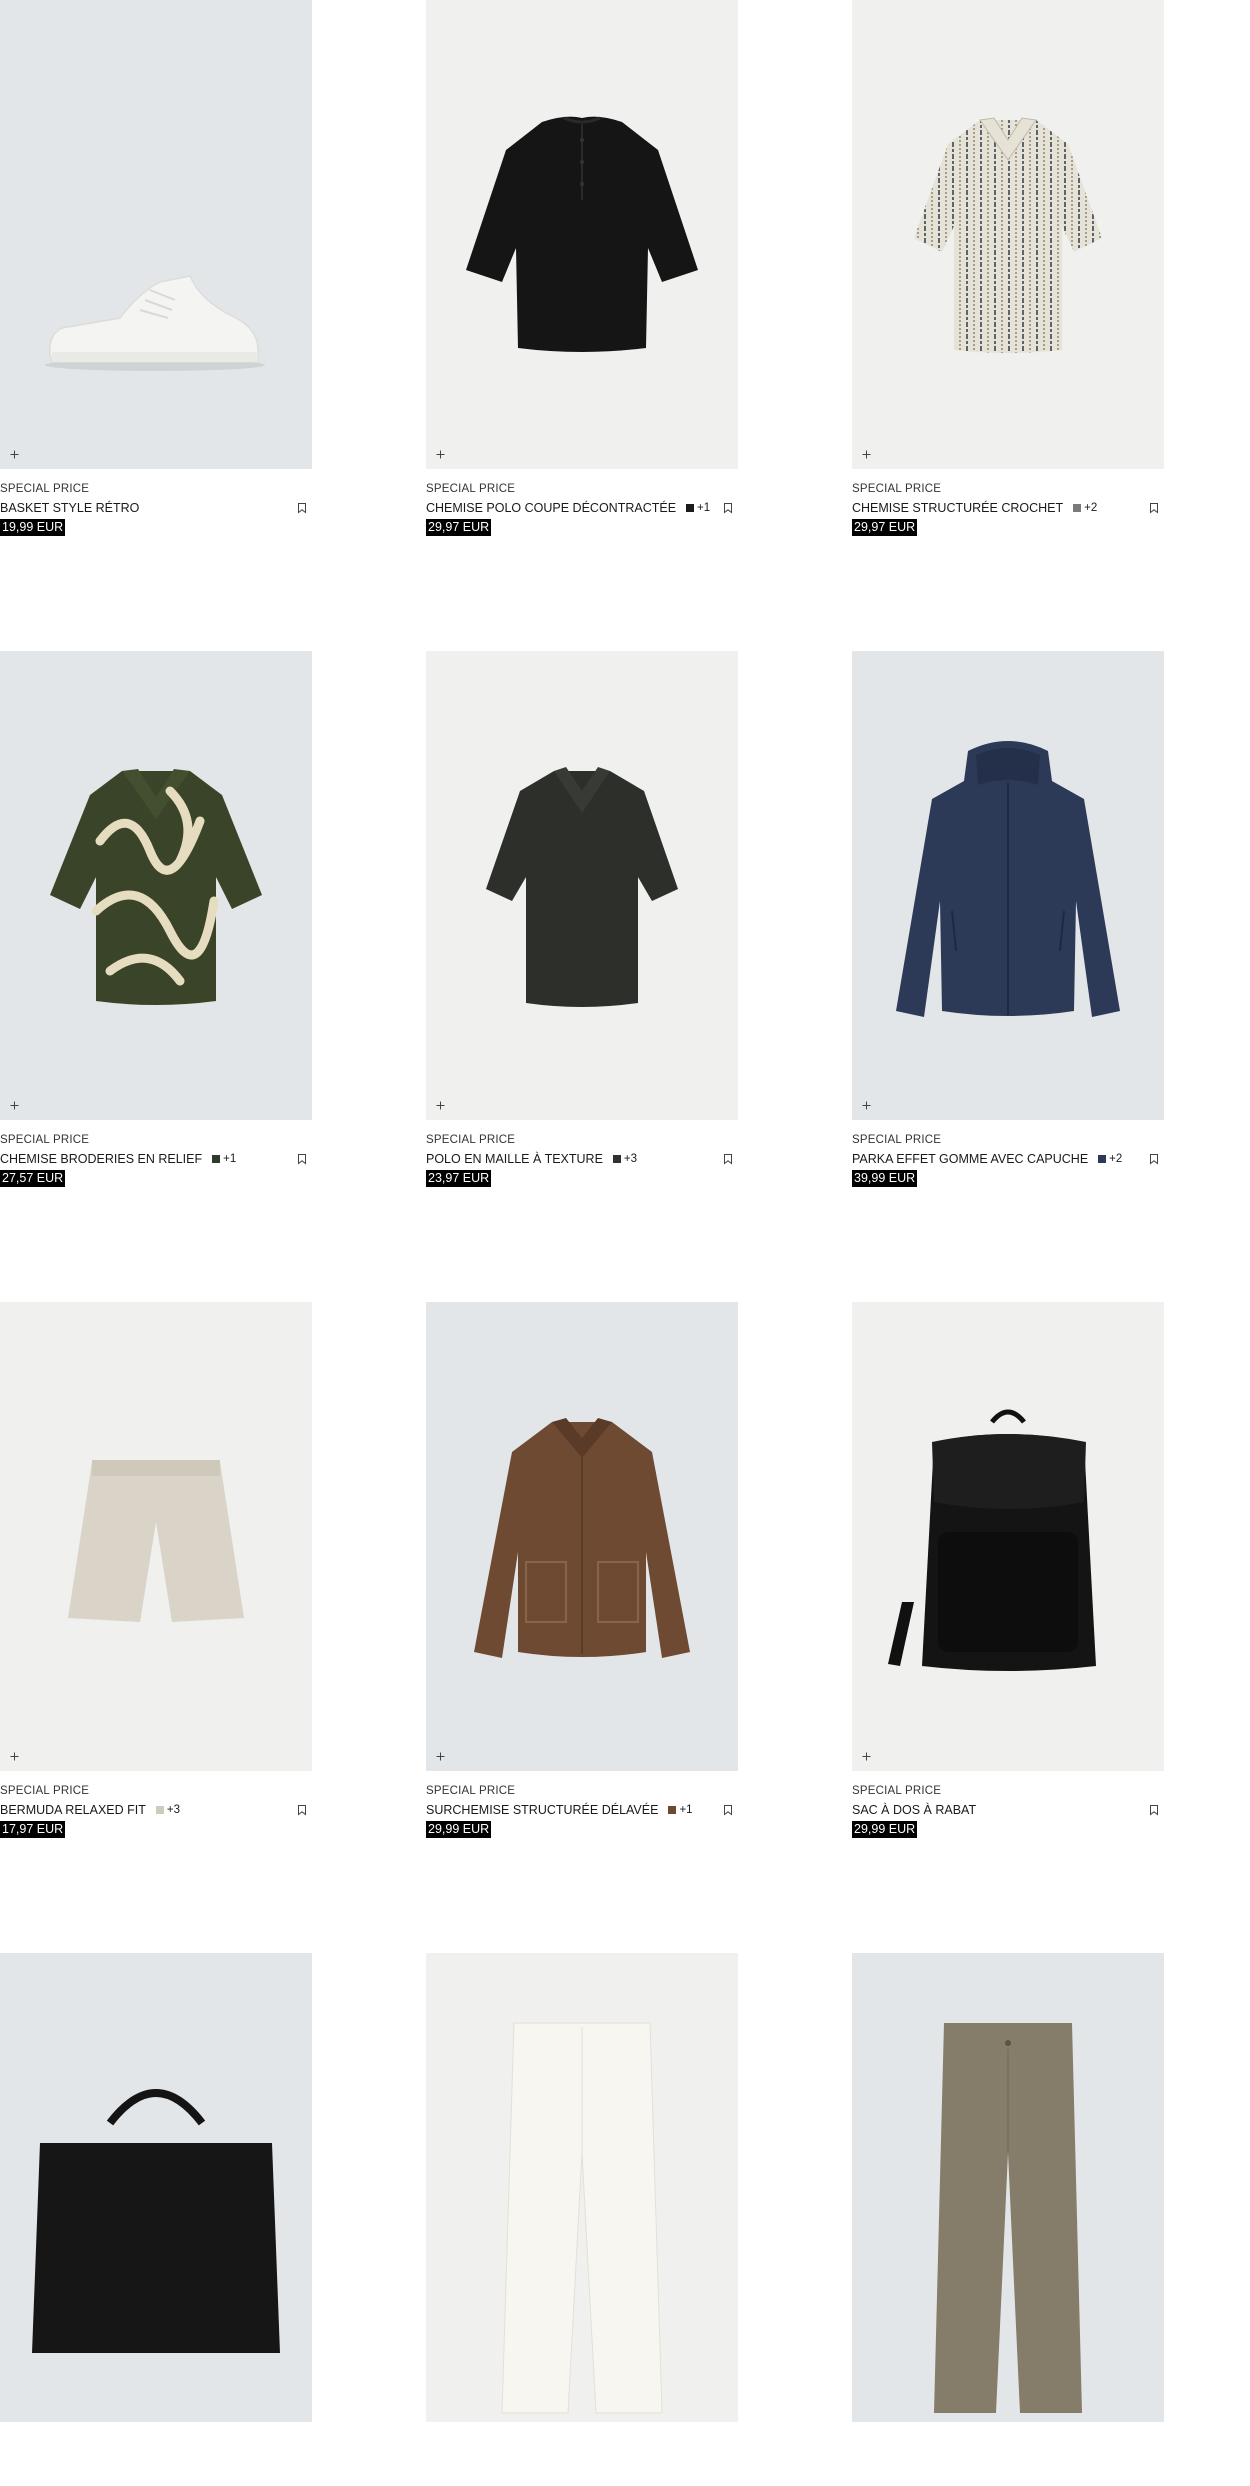 This screenshot has width=1250, height=2486. I want to click on product-name-row: CHEMISE STRUCTURÉE CROCHET +2, so click(1008, 508).